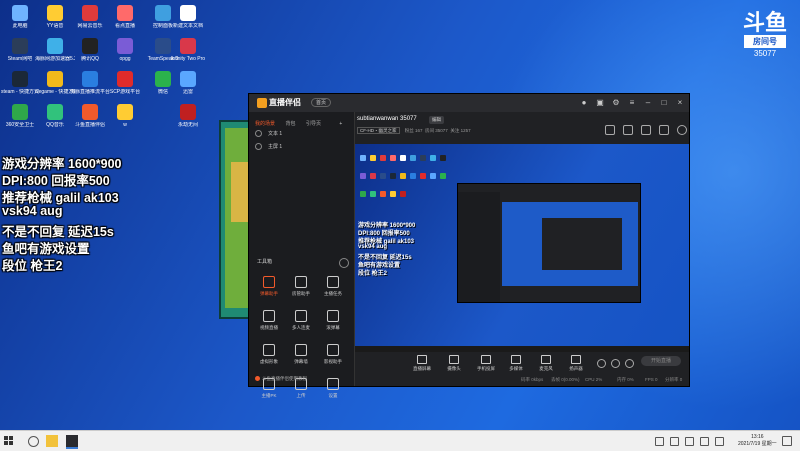  What do you see at coordinates (55, 121) in the screenshot?
I see `desktop-icon: QQ音乐` at bounding box center [55, 121].